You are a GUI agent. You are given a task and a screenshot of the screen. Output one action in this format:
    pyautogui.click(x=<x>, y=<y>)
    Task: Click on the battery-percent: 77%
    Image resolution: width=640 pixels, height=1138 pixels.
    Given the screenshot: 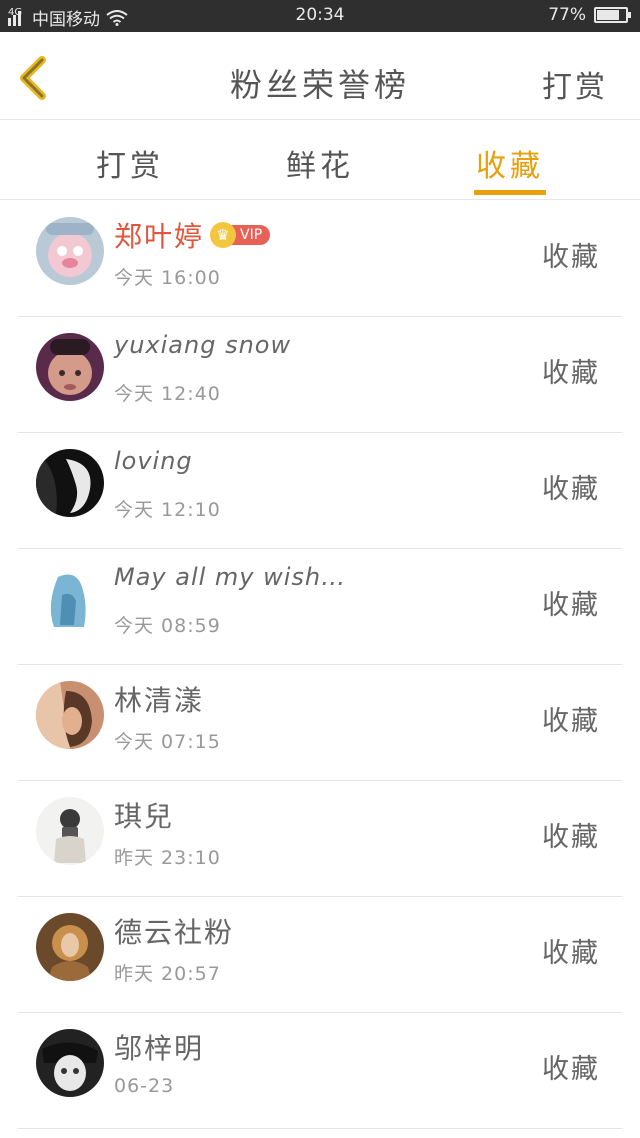 What is the action you would take?
    pyautogui.click(x=567, y=15)
    